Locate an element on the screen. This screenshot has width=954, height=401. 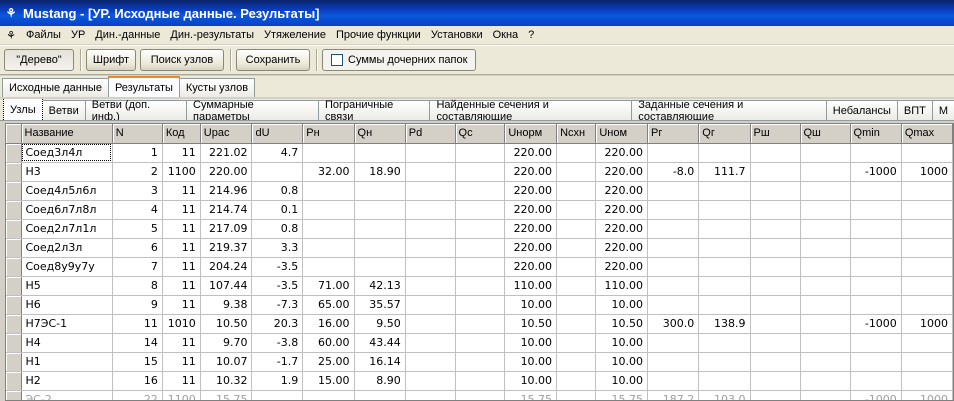
table-row: Соед2л7л1л 5 11 217.09 0.8 220.00 220.00 is located at coordinates (479, 229).